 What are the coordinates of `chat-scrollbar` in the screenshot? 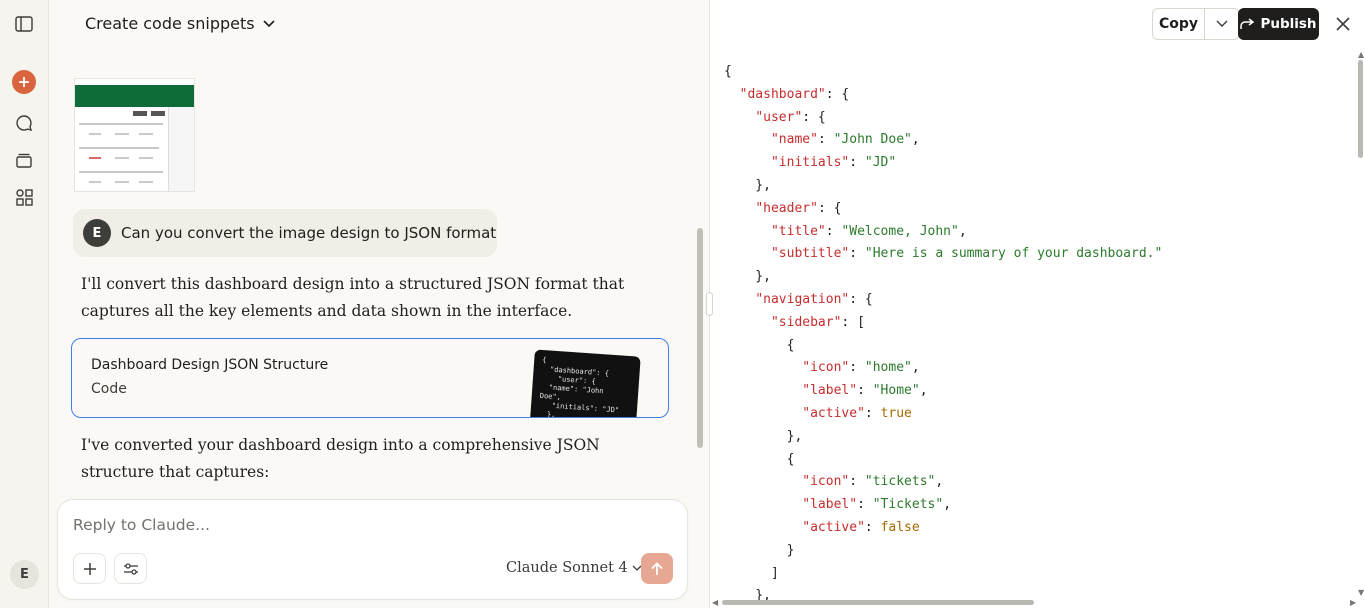 It's located at (700, 338).